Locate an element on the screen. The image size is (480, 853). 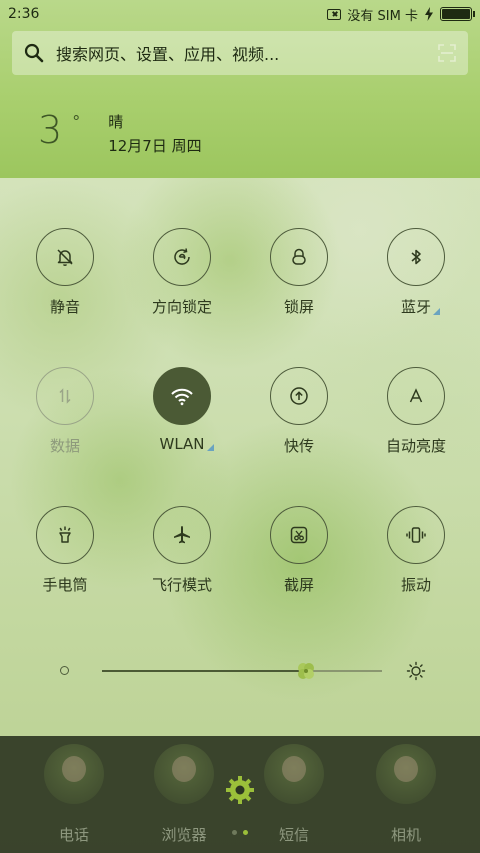
toggle-screenshot-button is located at coordinates (299, 535).